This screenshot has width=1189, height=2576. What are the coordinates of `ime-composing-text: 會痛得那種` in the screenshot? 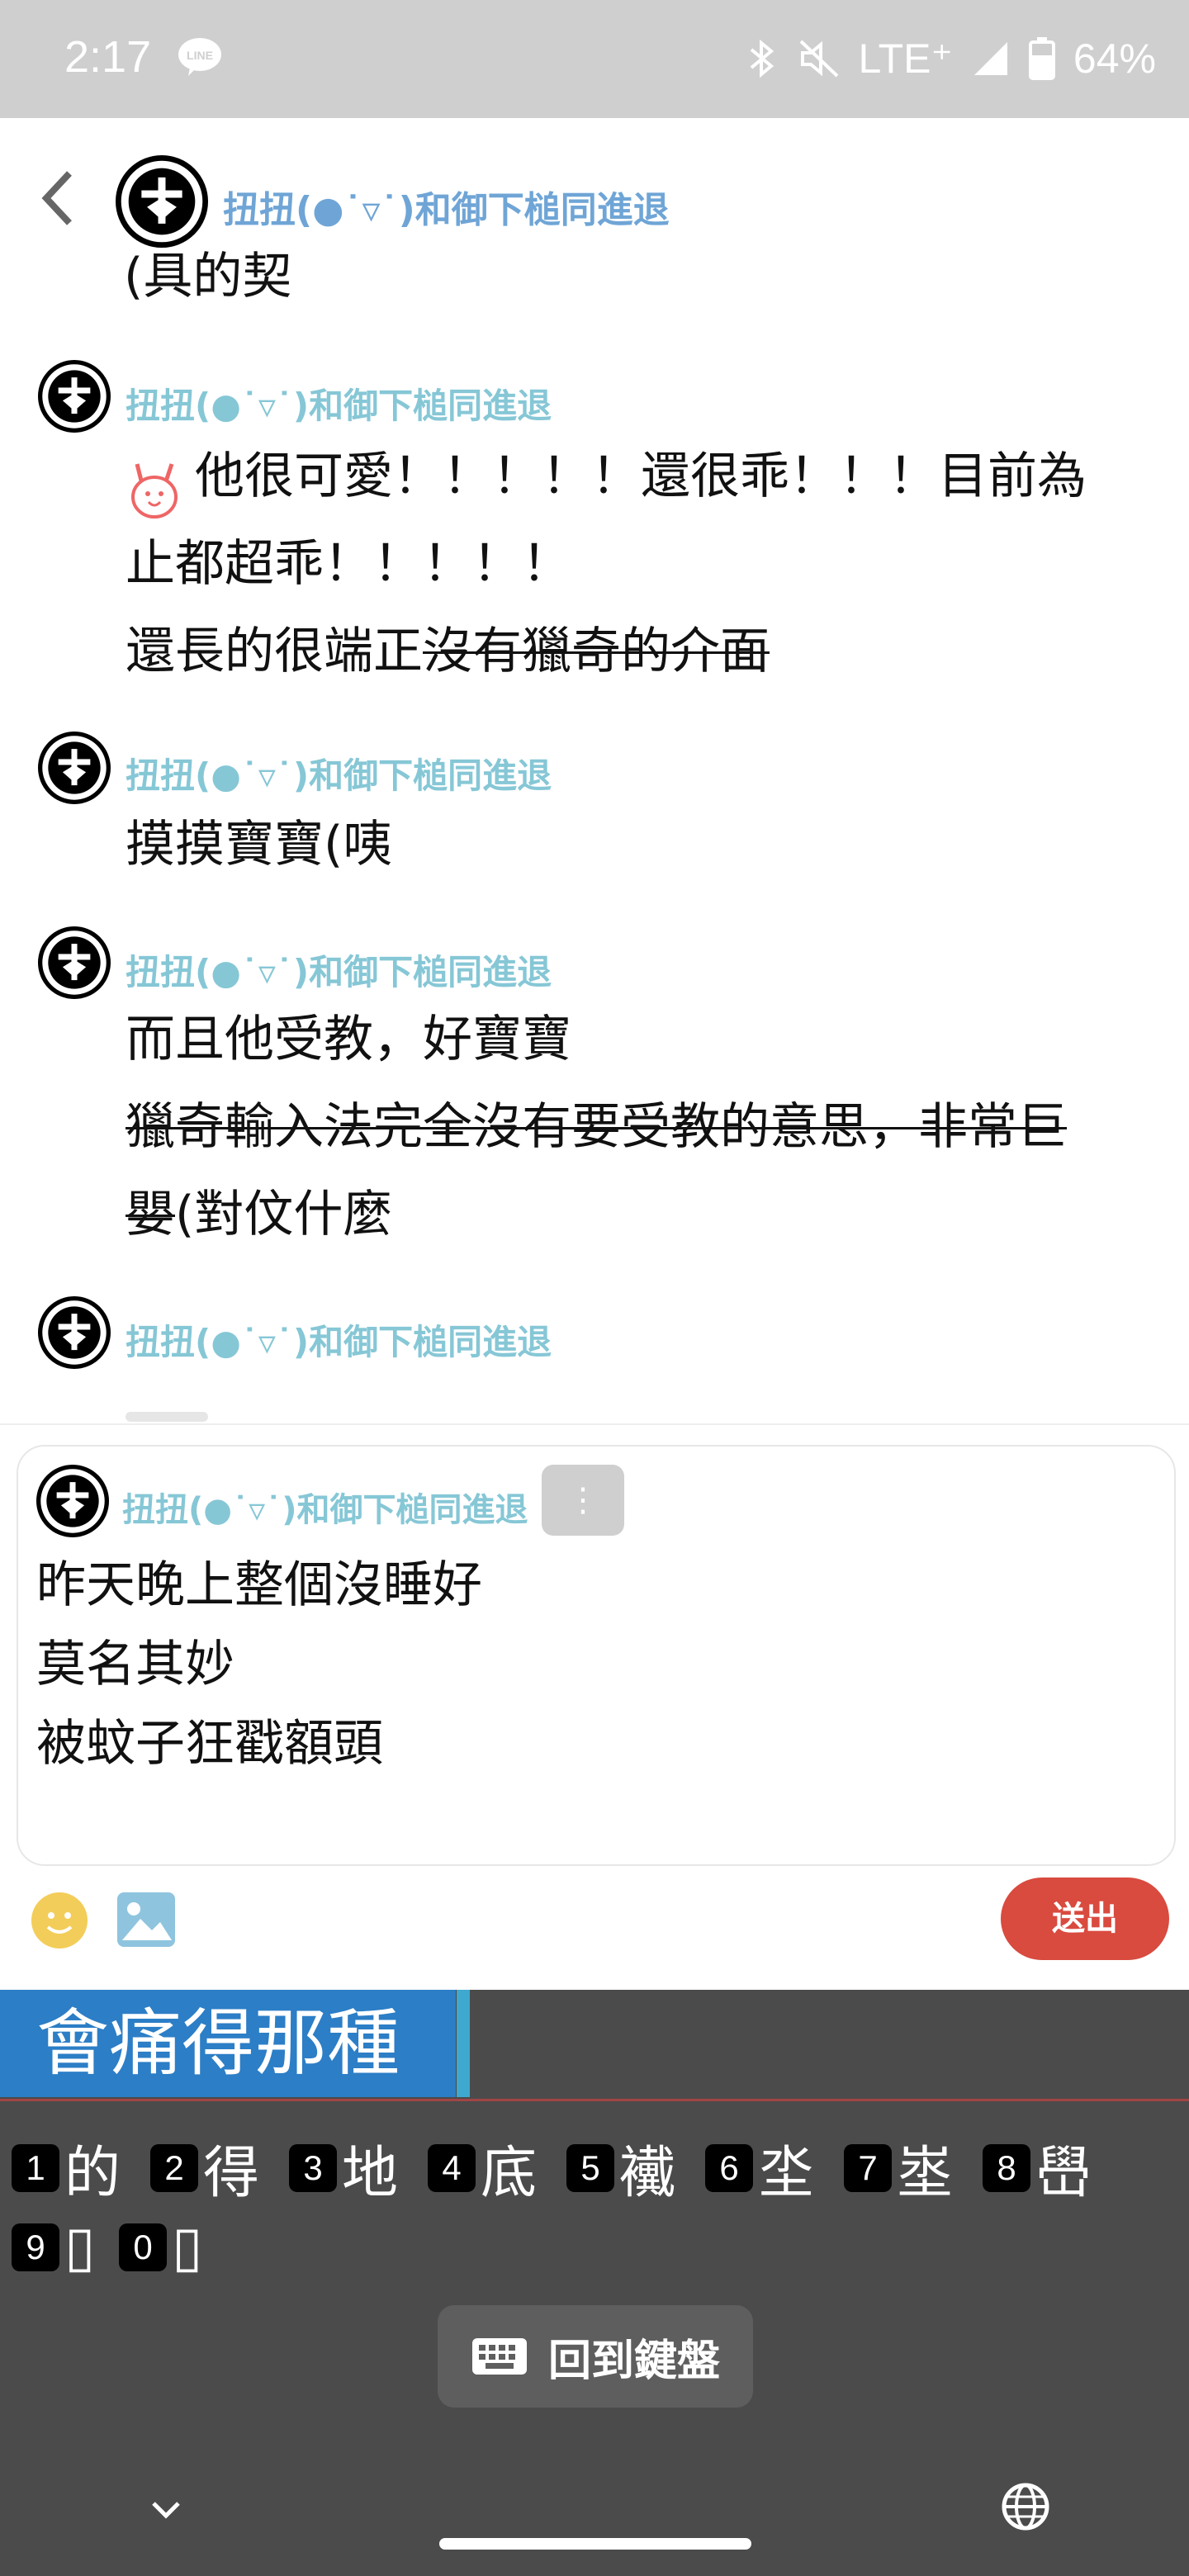 It's located at (228, 2043).